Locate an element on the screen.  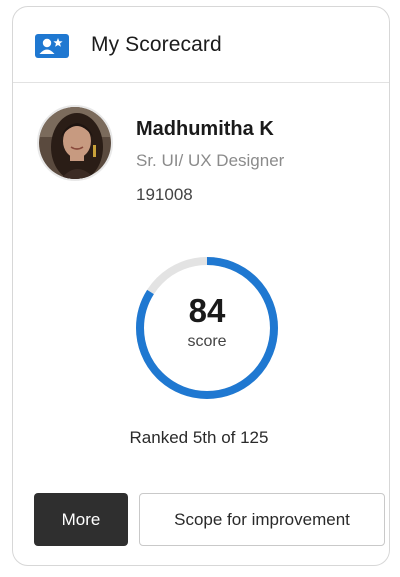
score-label: score is located at coordinates (207, 341).